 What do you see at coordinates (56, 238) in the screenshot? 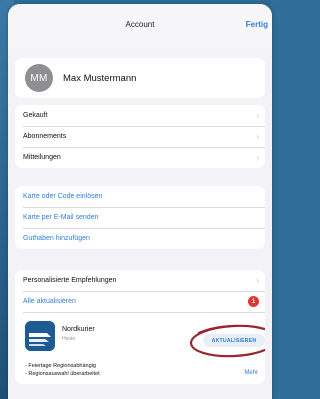
I see `row-label: Guthaben hinzufügen` at bounding box center [56, 238].